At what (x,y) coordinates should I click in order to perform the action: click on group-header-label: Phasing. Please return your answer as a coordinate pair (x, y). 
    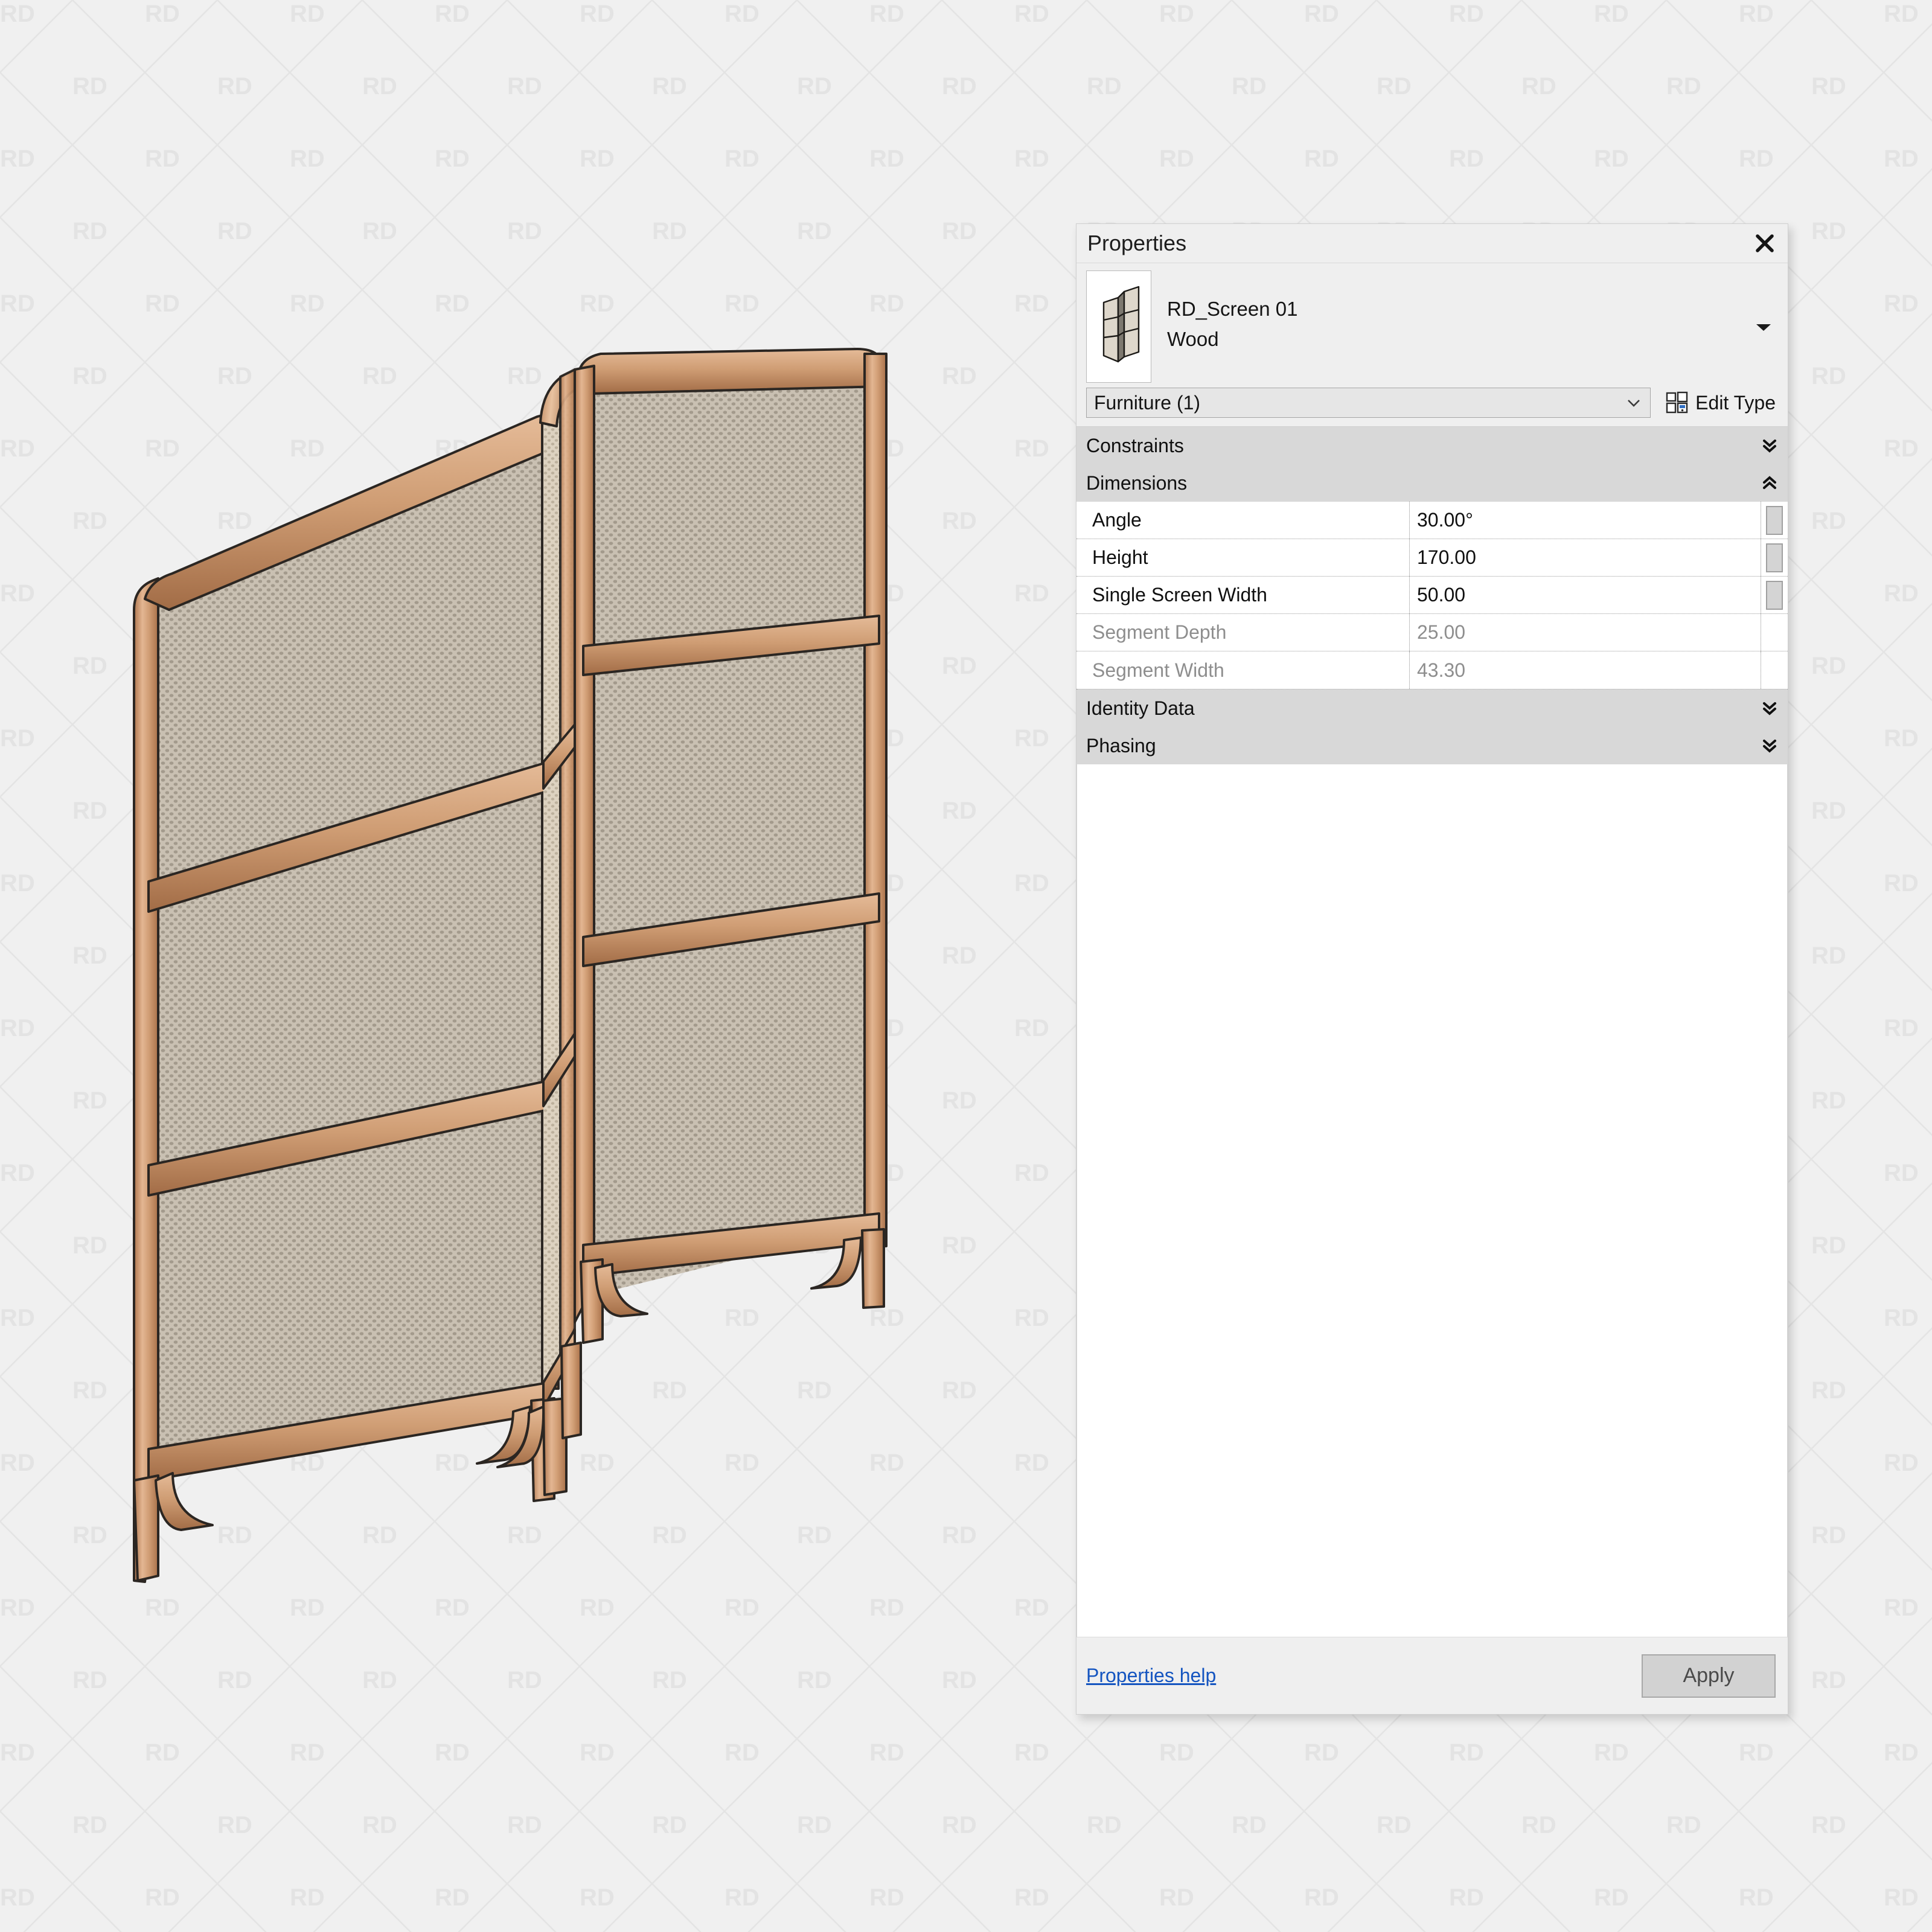
    Looking at the image, I should click on (1121, 745).